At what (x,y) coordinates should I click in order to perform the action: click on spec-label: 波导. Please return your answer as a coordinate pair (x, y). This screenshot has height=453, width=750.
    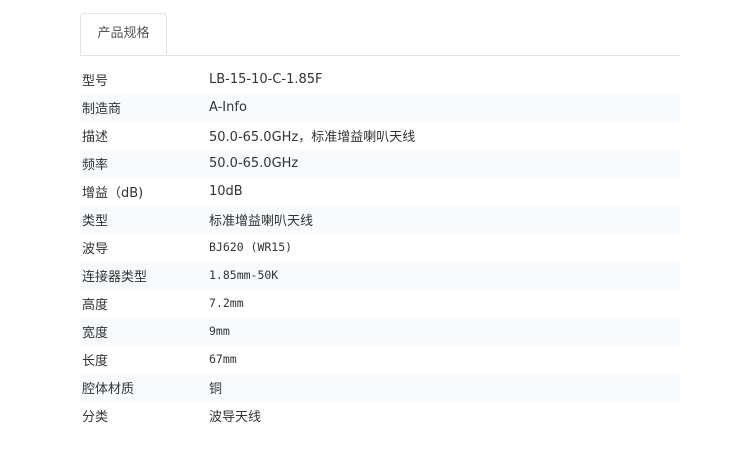
    Looking at the image, I should click on (95, 249).